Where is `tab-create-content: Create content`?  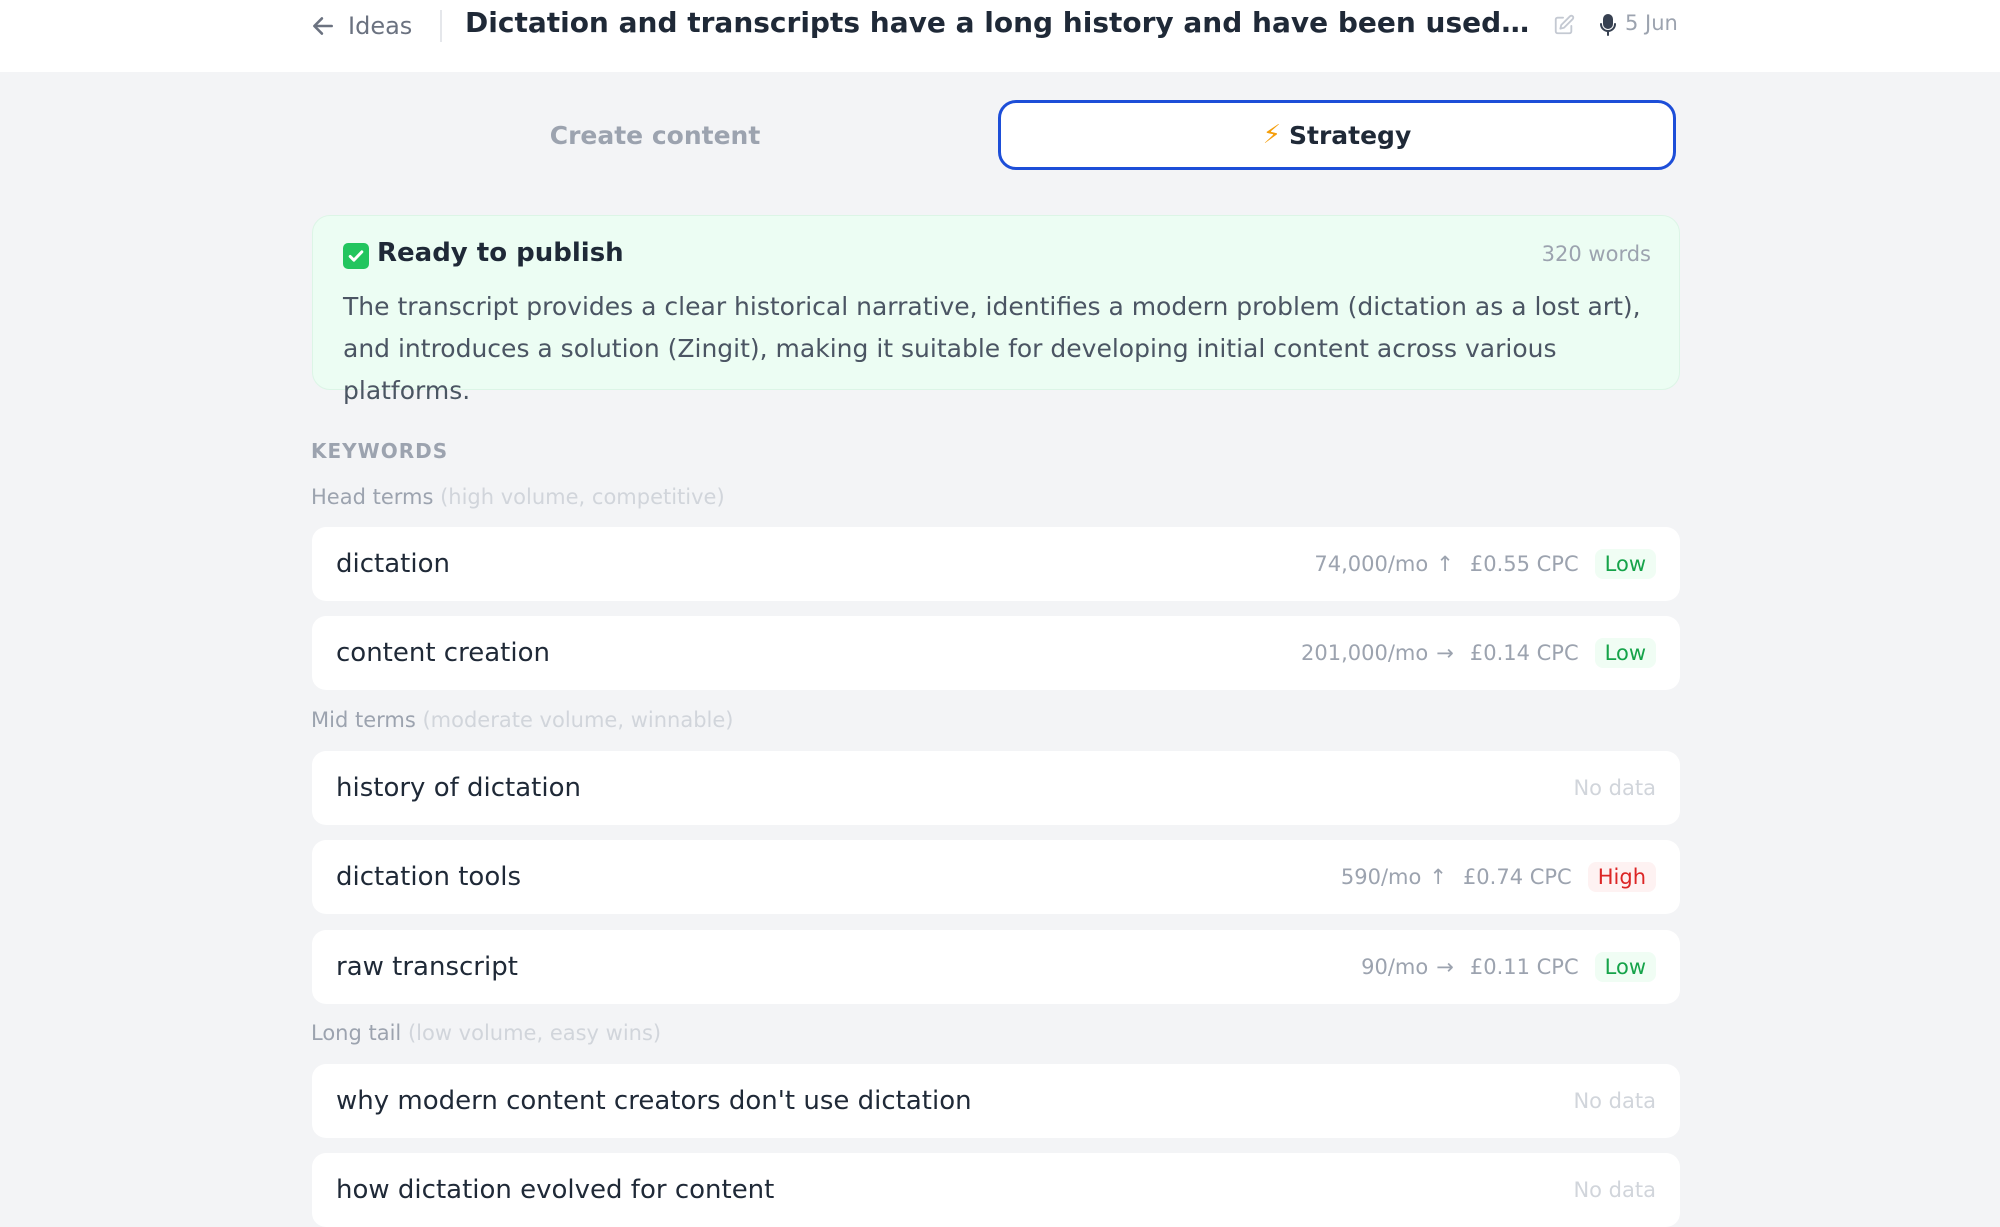
tab-create-content: Create content is located at coordinates (655, 135).